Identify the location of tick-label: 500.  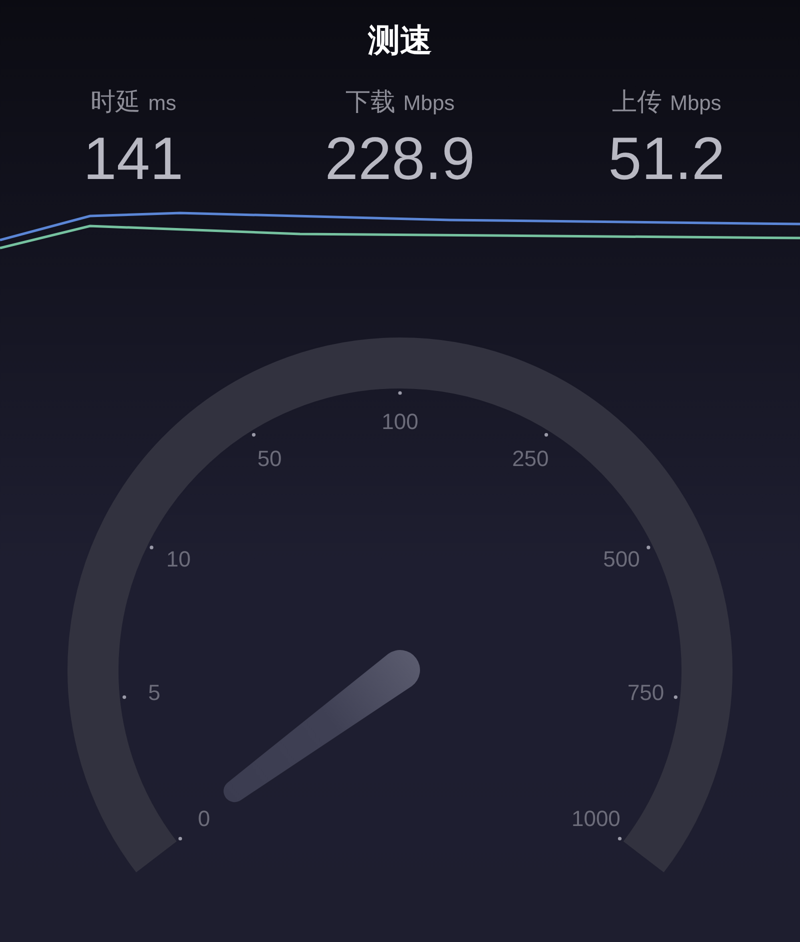
(621, 559).